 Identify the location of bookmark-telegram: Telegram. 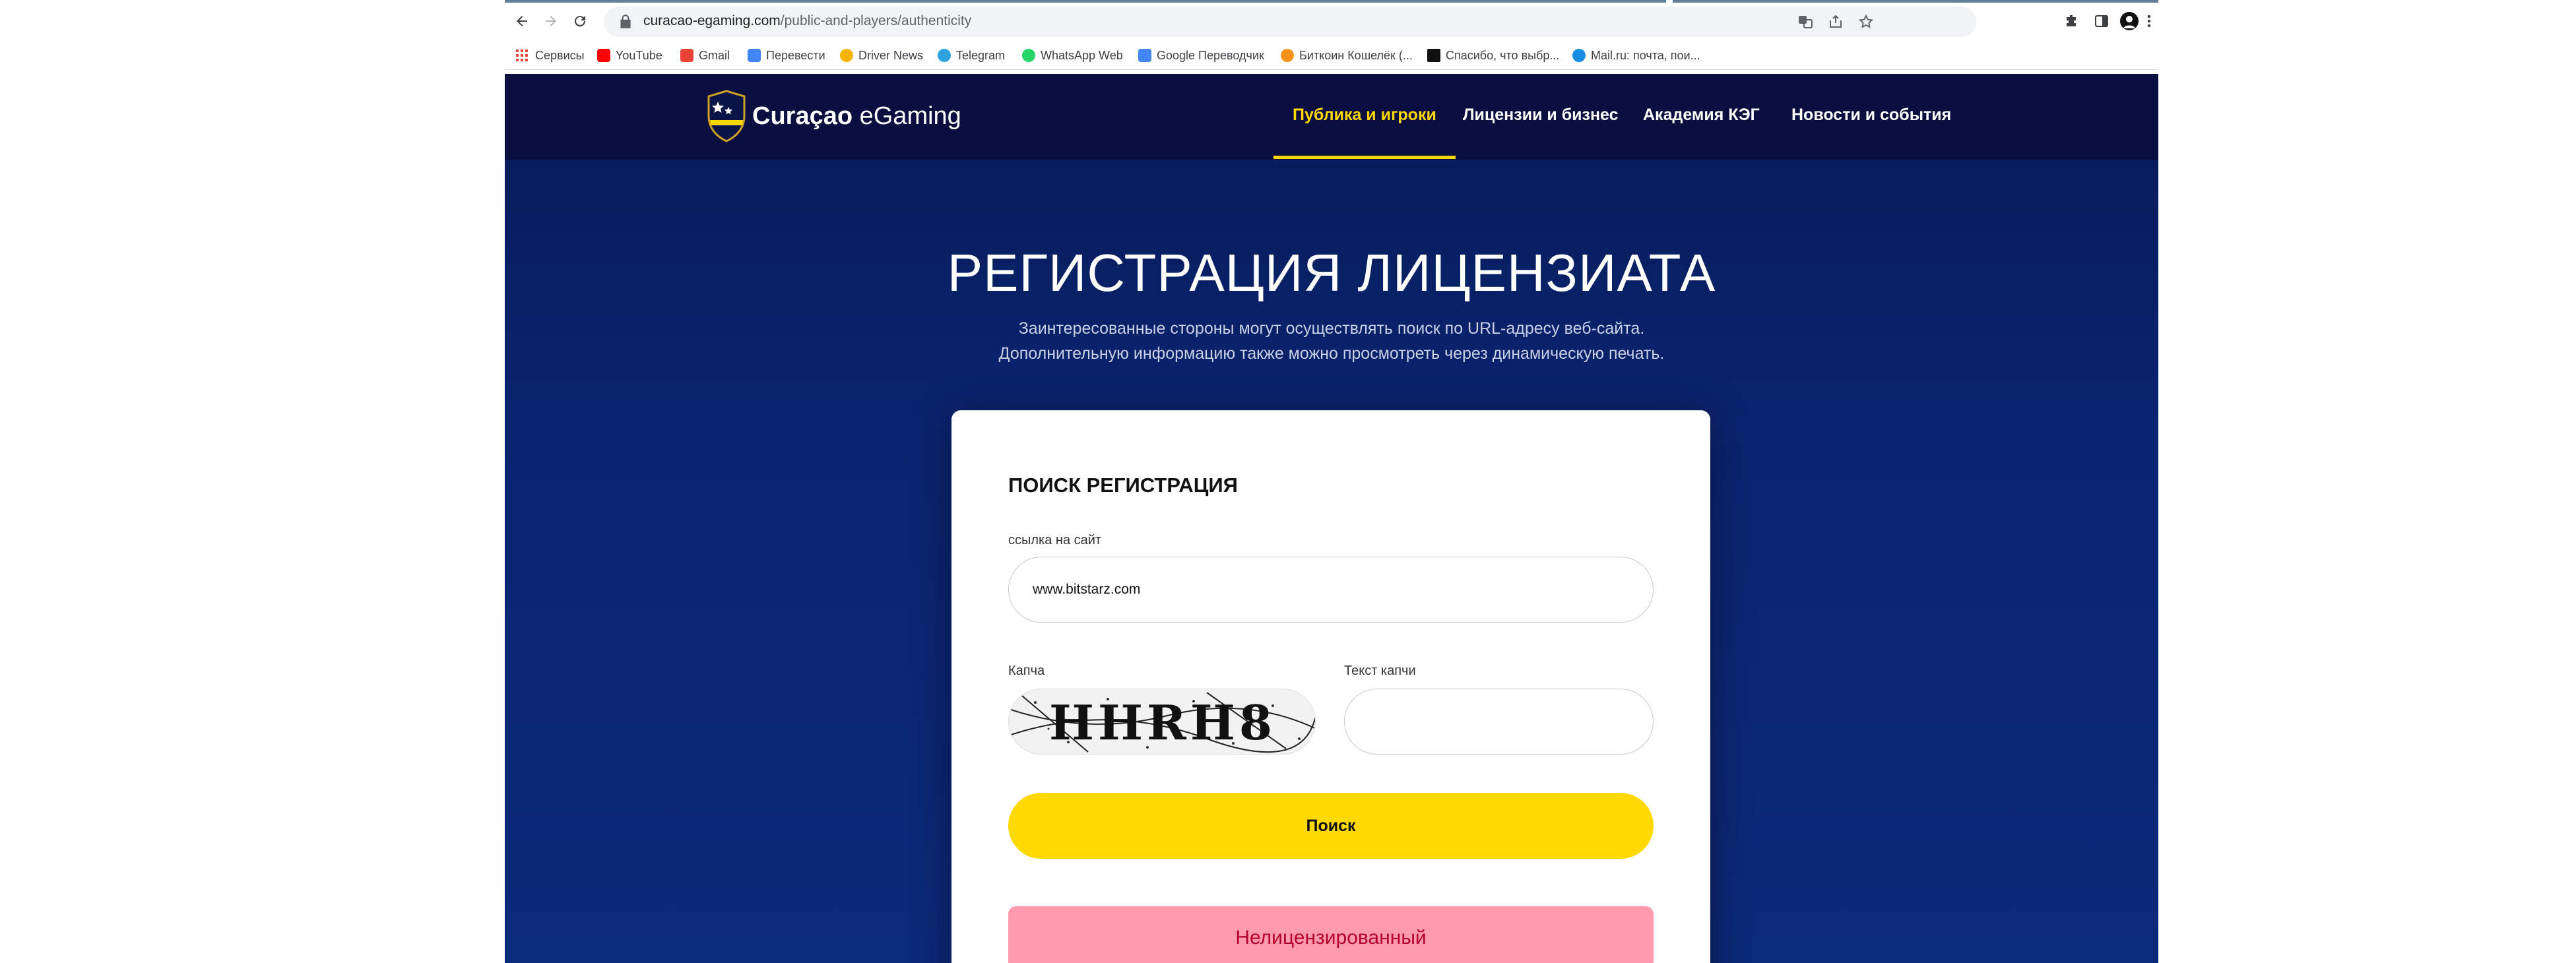
(972, 56).